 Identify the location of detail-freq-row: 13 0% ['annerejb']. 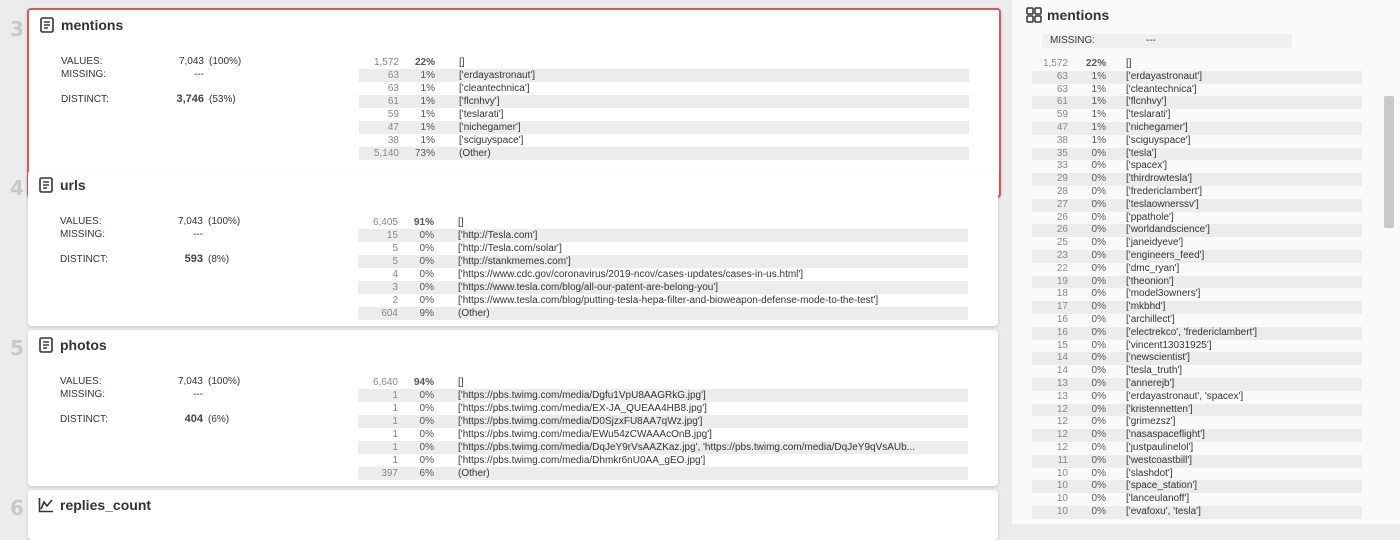
(1197, 384).